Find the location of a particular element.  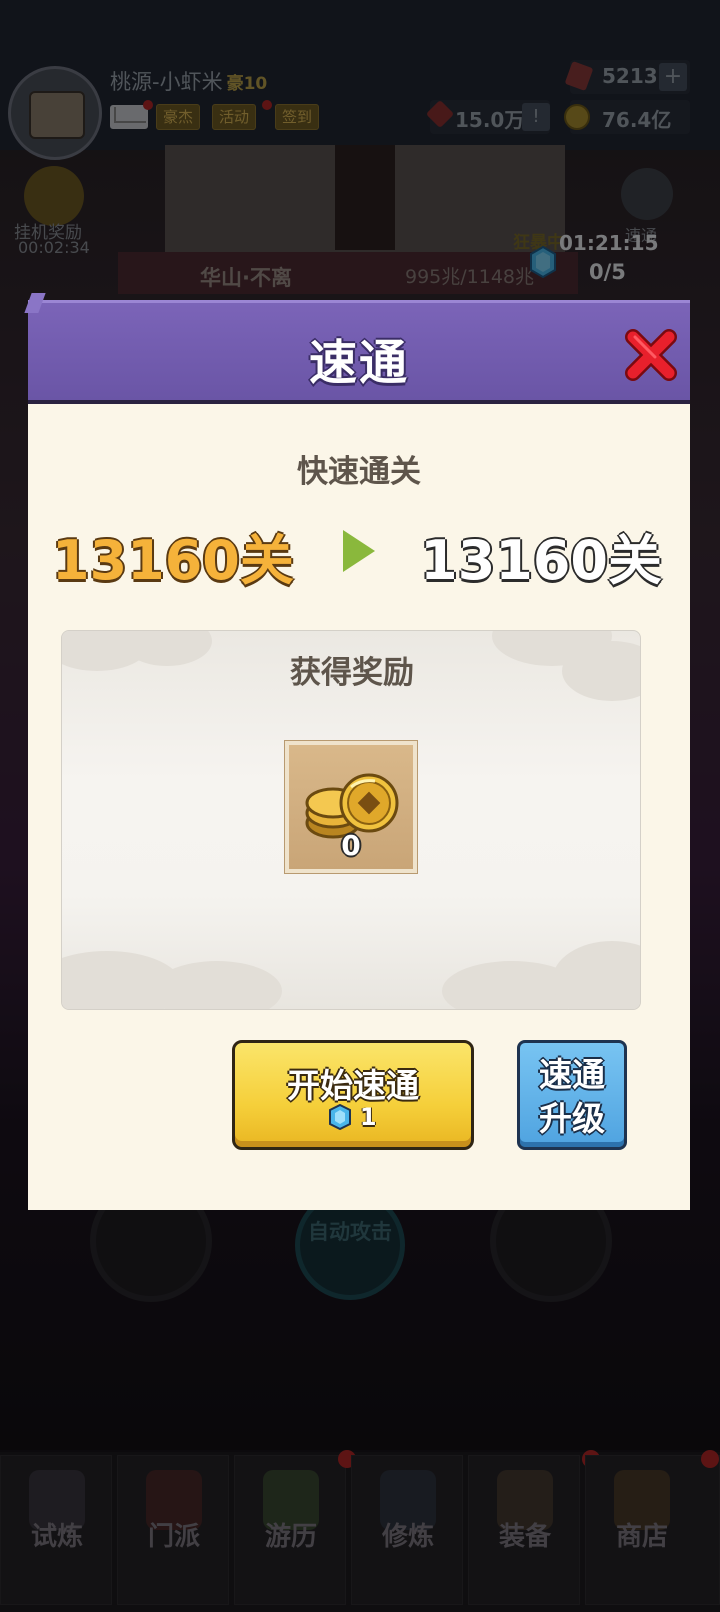

start-quick-clear-button: 开始速通 1 is located at coordinates (353, 1095).